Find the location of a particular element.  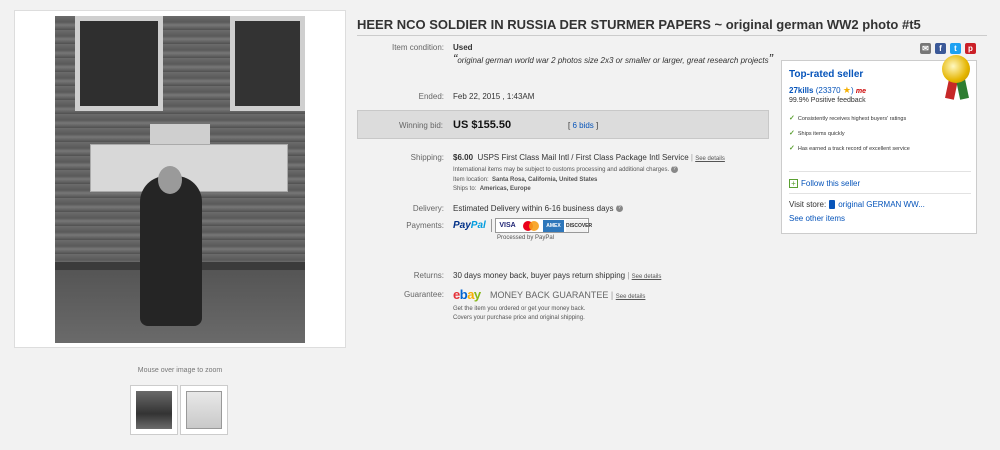

follow-seller-label: Follow this seller is located at coordinates (831, 183).